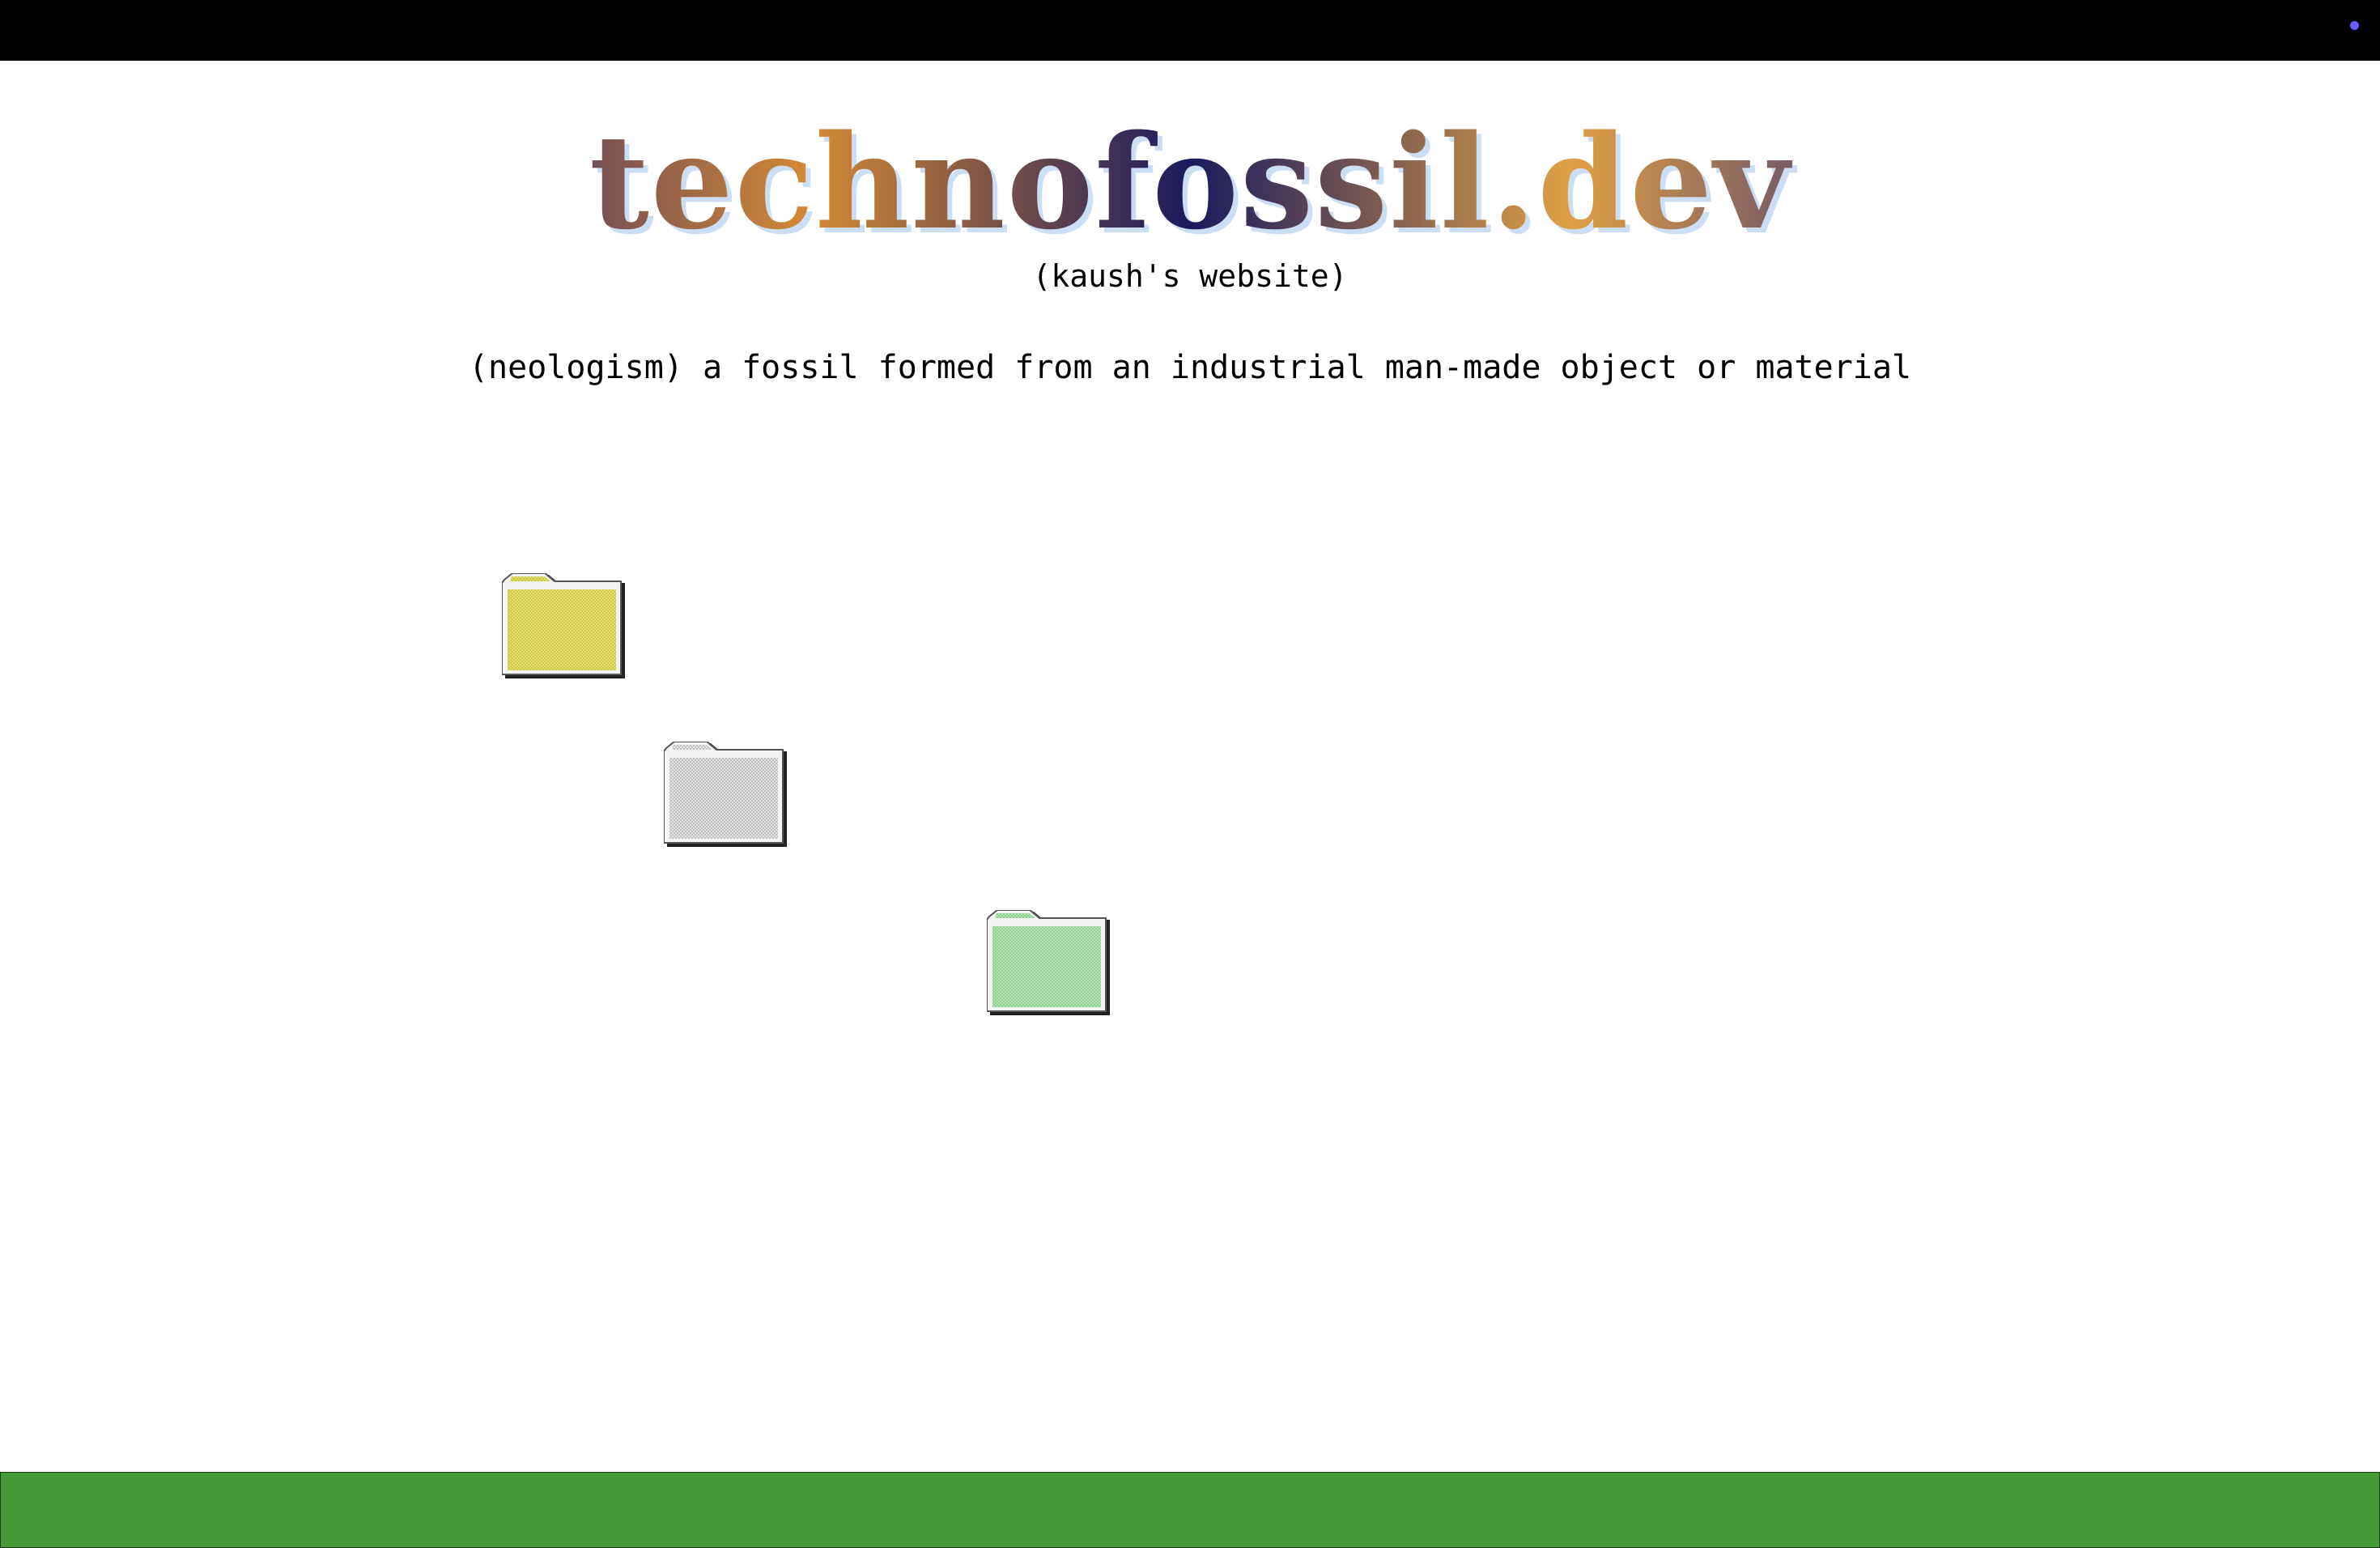 The height and width of the screenshot is (1548, 2380). What do you see at coordinates (1190, 31) in the screenshot?
I see `top-bar` at bounding box center [1190, 31].